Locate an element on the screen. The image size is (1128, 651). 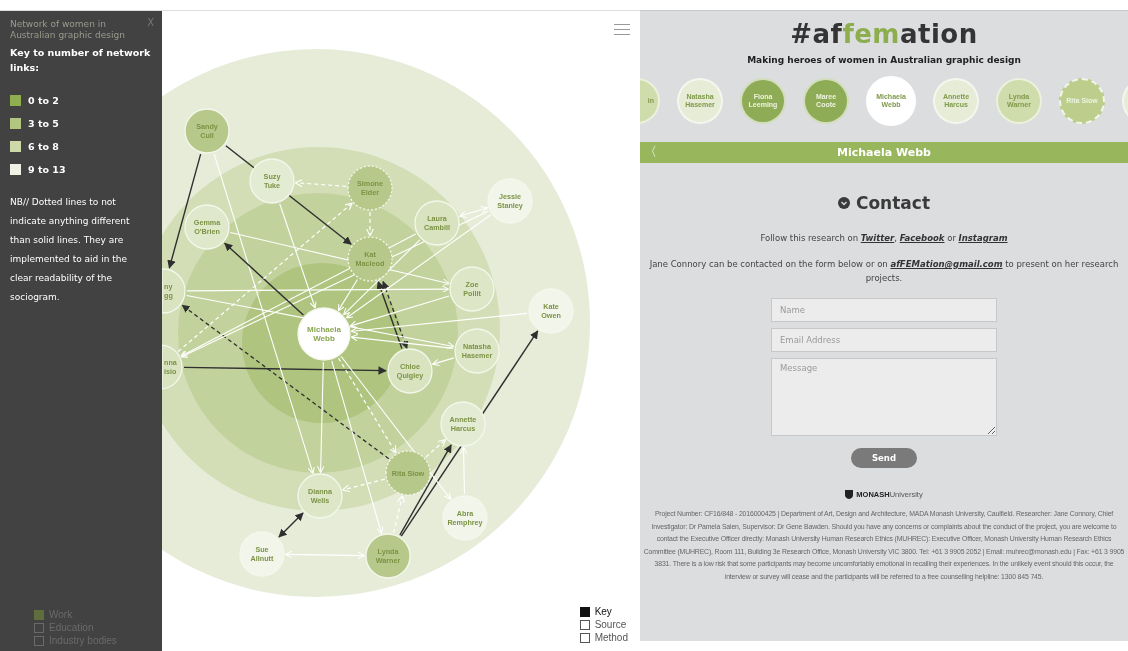
panel-title: Network of women in Australian graphic design is located at coordinates (68, 30).